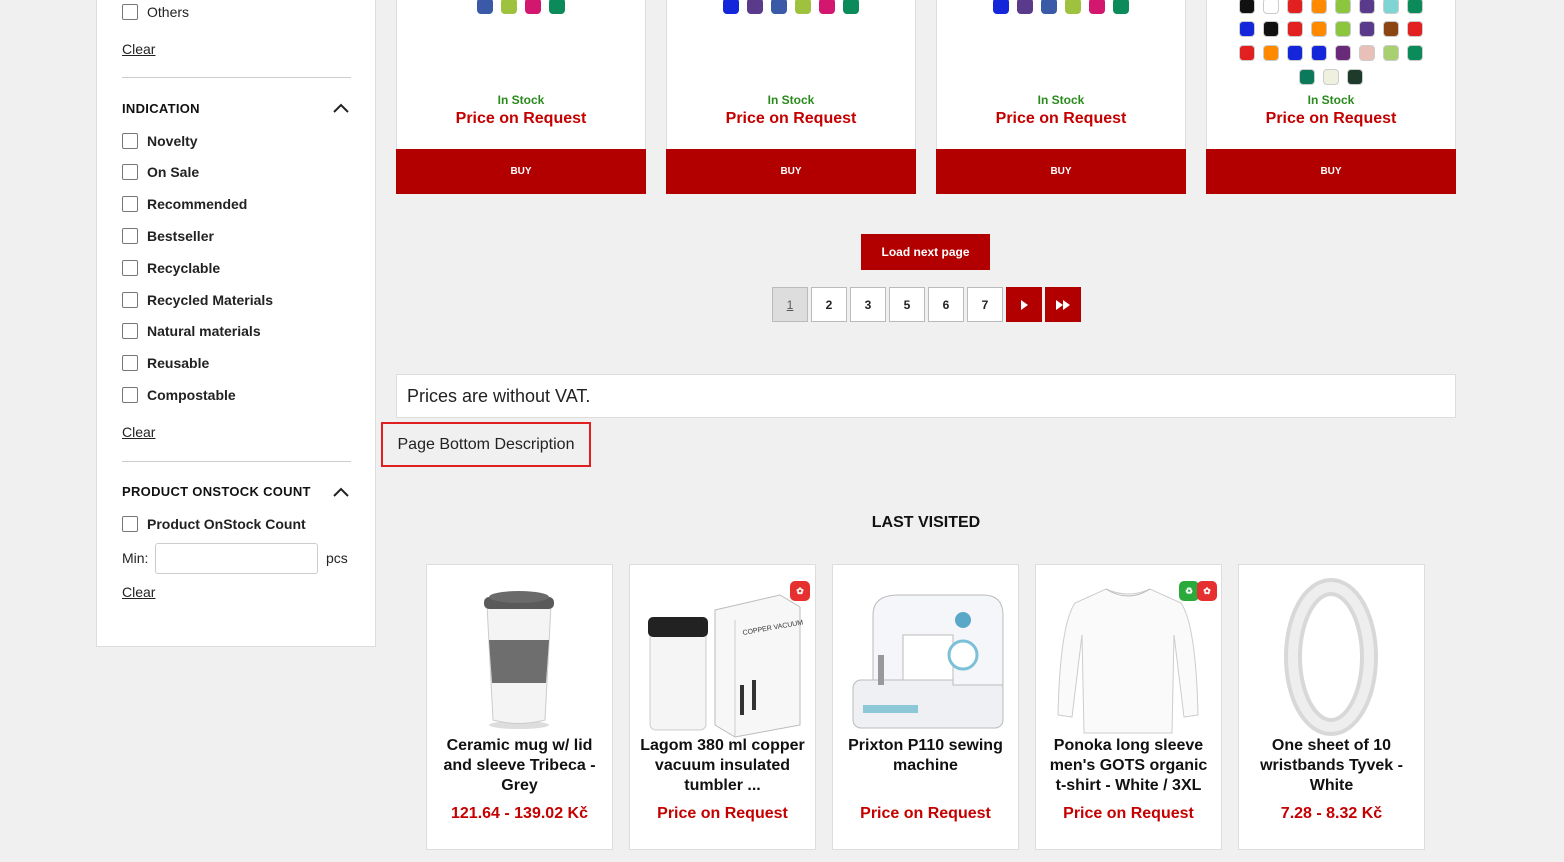  What do you see at coordinates (829, 304) in the screenshot?
I see `page-button: 2` at bounding box center [829, 304].